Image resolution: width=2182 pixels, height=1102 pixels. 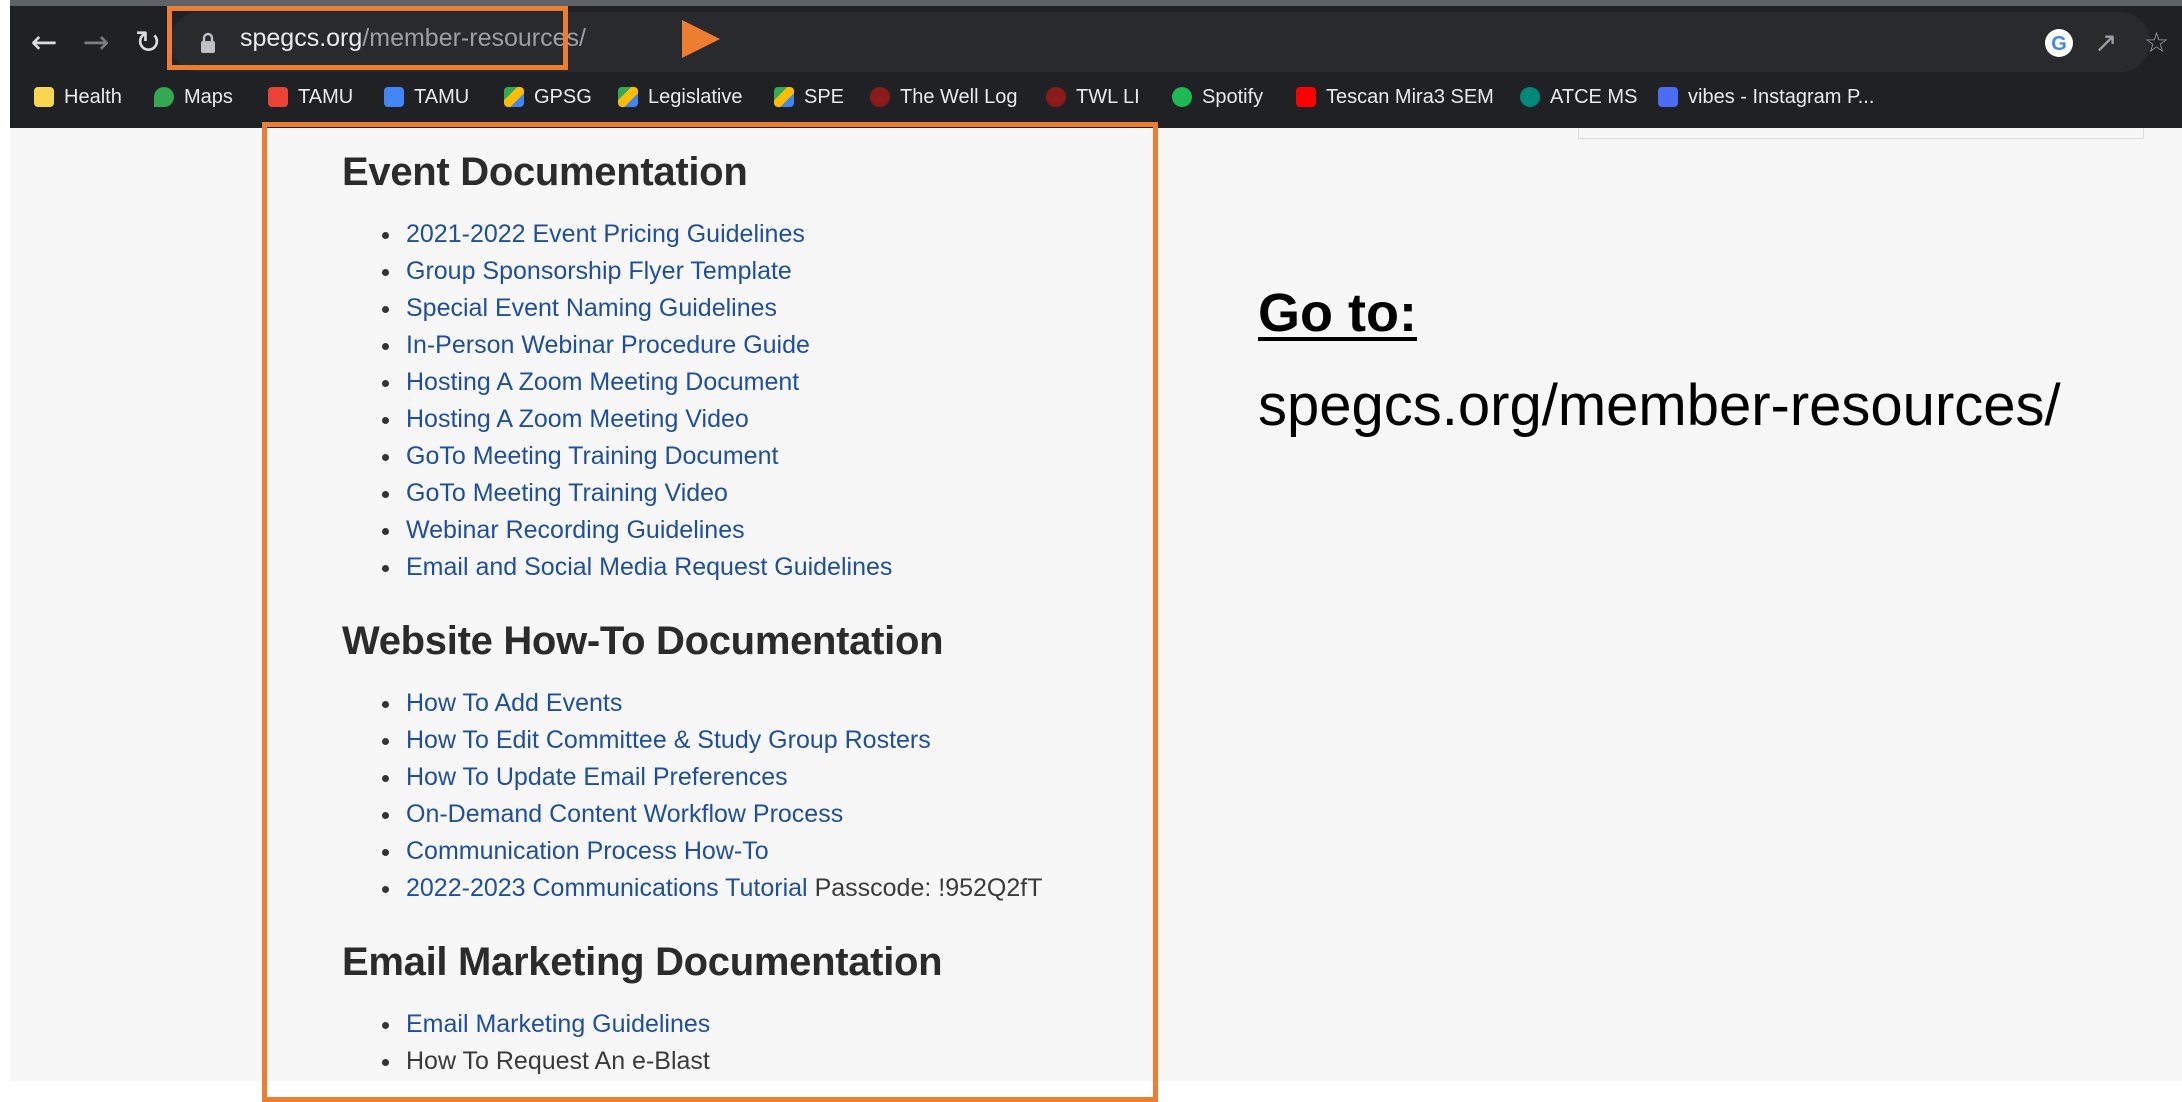 I want to click on share-icon: ↗, so click(x=2105, y=42).